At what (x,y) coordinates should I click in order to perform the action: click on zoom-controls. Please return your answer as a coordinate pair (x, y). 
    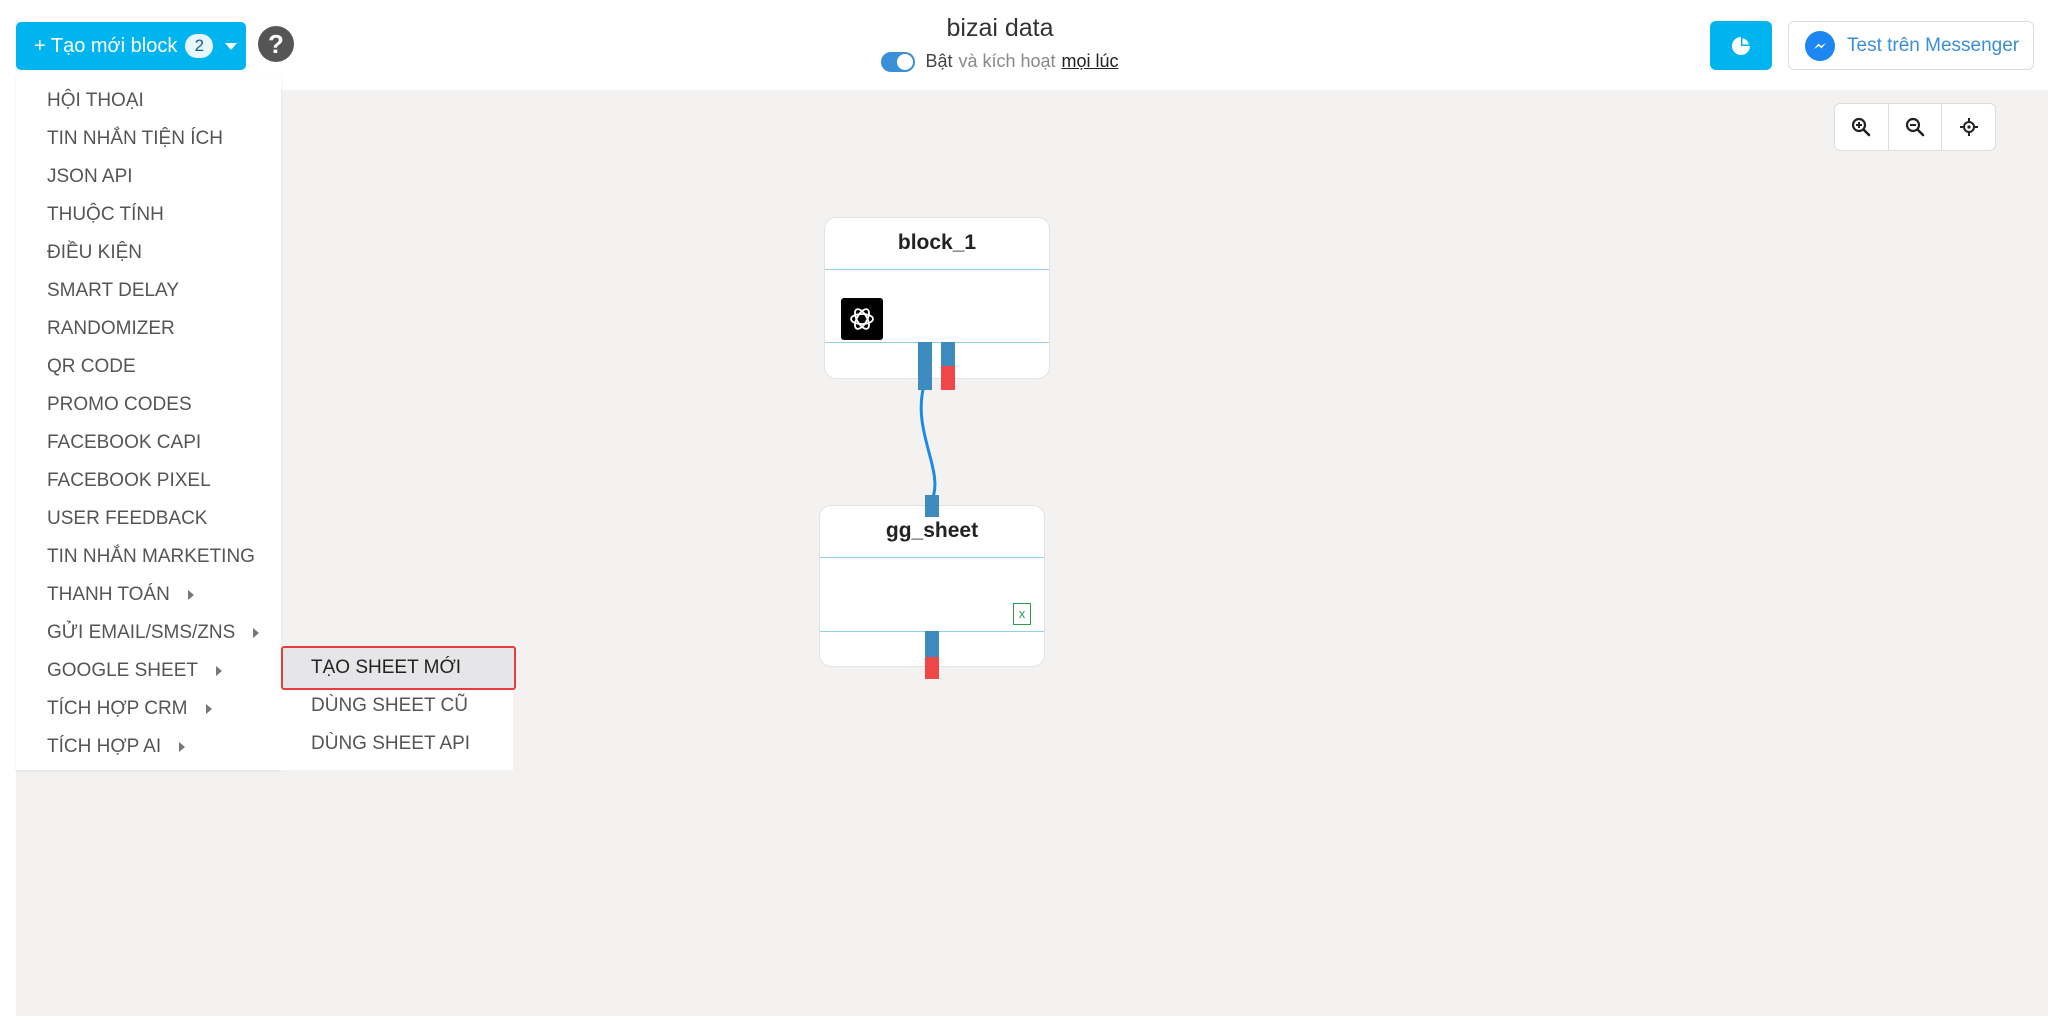
    Looking at the image, I should click on (1915, 127).